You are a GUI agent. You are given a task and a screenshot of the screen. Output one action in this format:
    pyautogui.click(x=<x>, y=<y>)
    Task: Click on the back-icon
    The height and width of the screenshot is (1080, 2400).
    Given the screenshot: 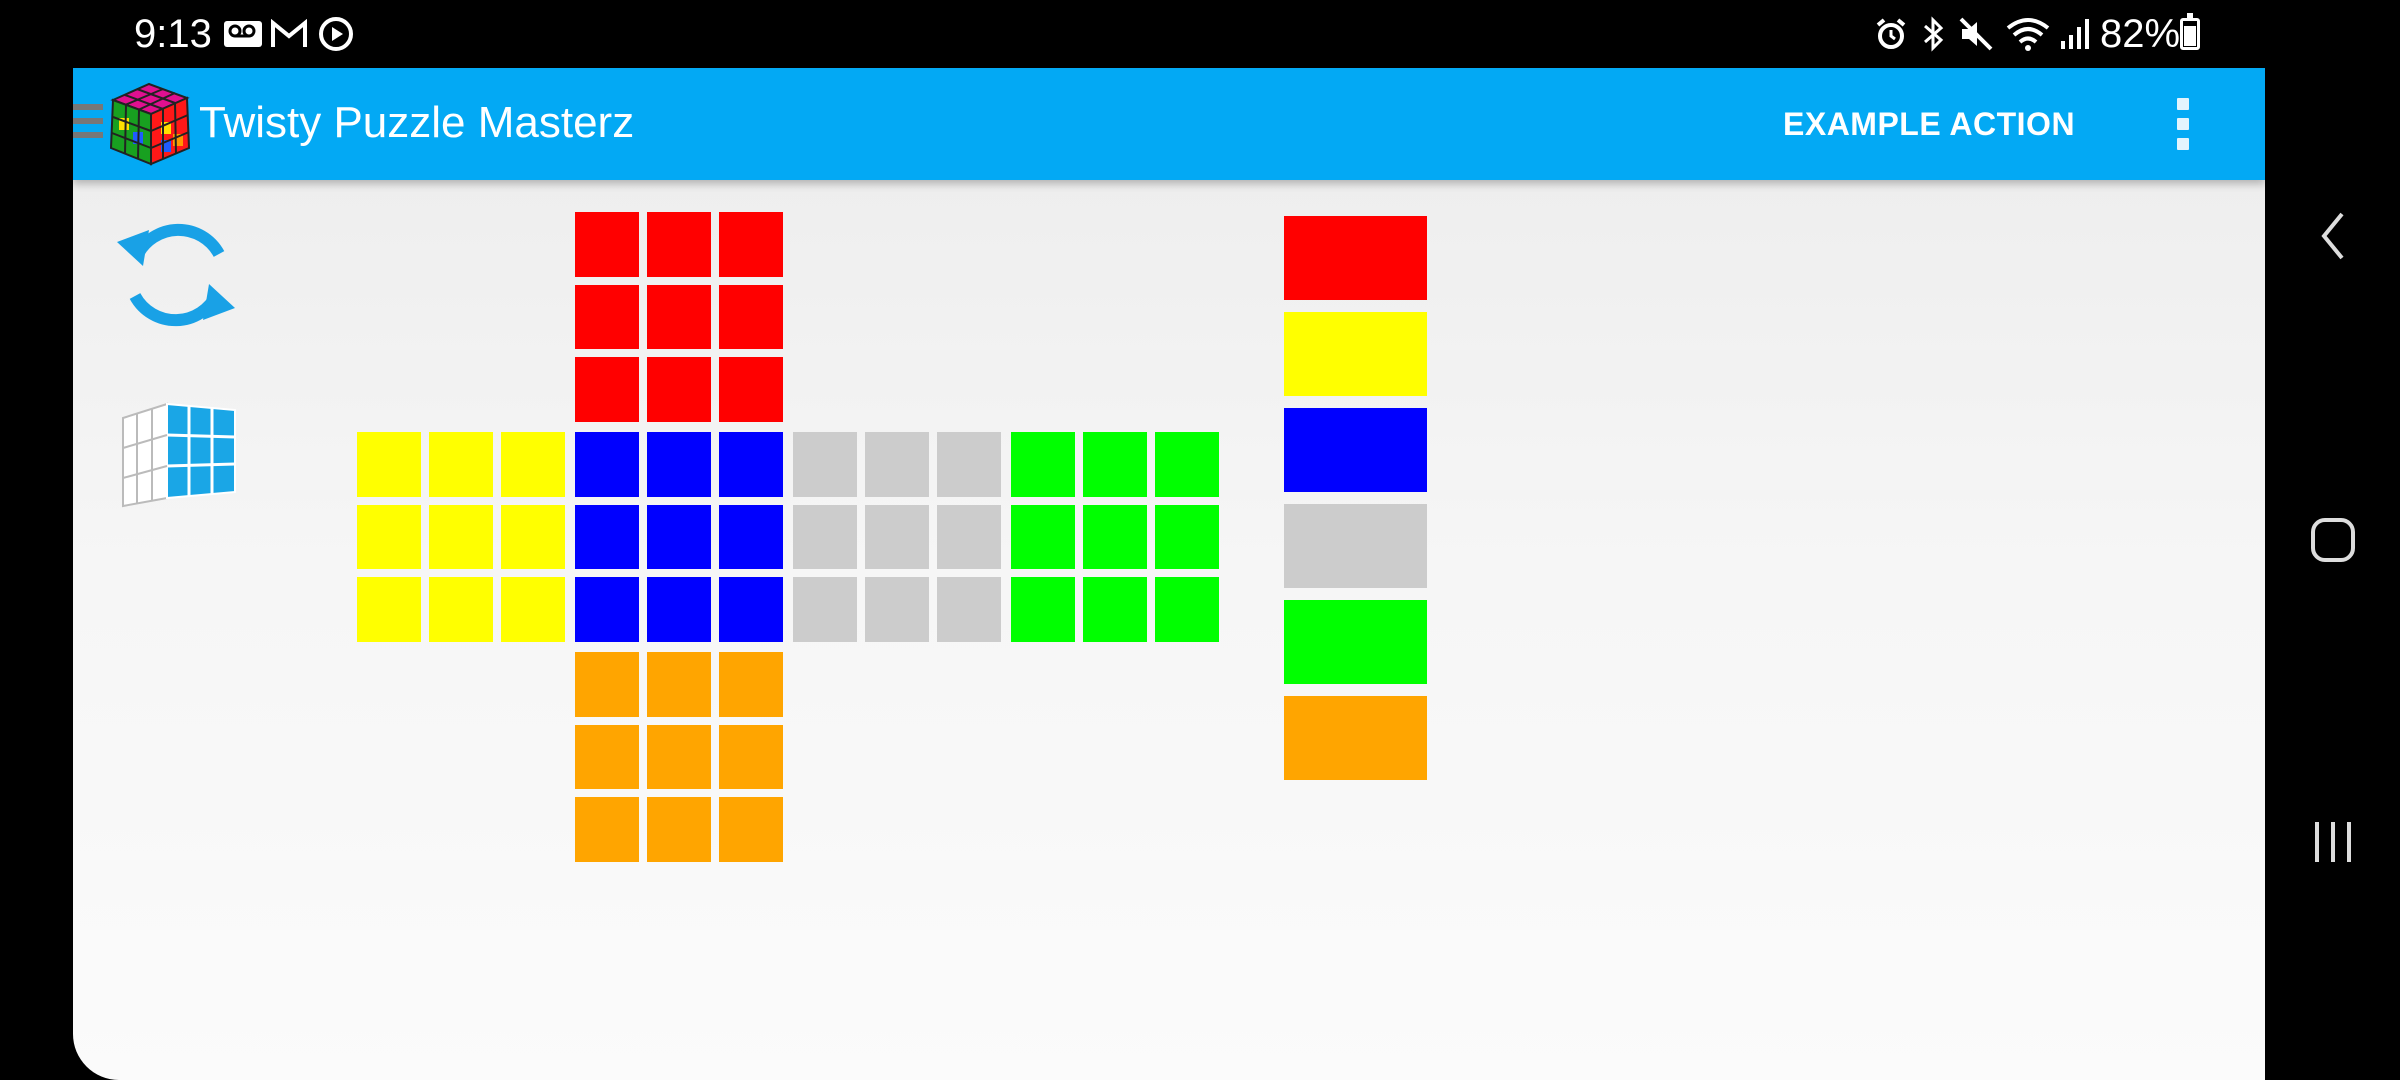 What is the action you would take?
    pyautogui.click(x=2332, y=236)
    